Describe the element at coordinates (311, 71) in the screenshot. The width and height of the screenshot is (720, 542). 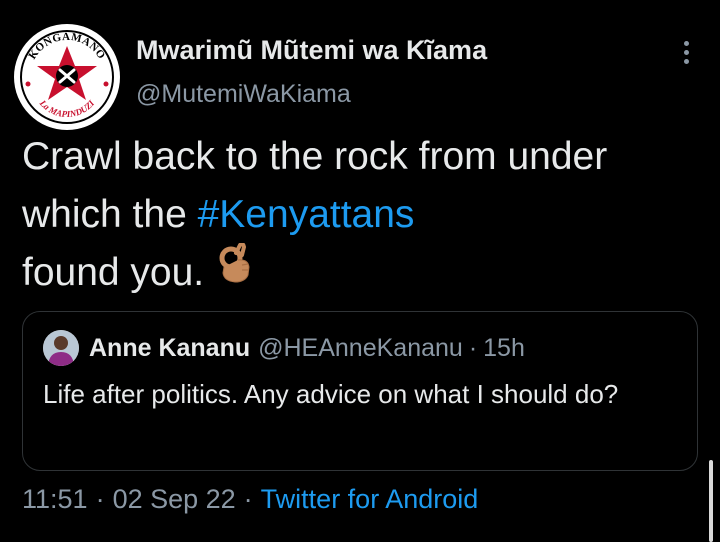
I see `author-info: Mwarimũ Mũtemi wa Kĩama @MutemiWaKiama` at that location.